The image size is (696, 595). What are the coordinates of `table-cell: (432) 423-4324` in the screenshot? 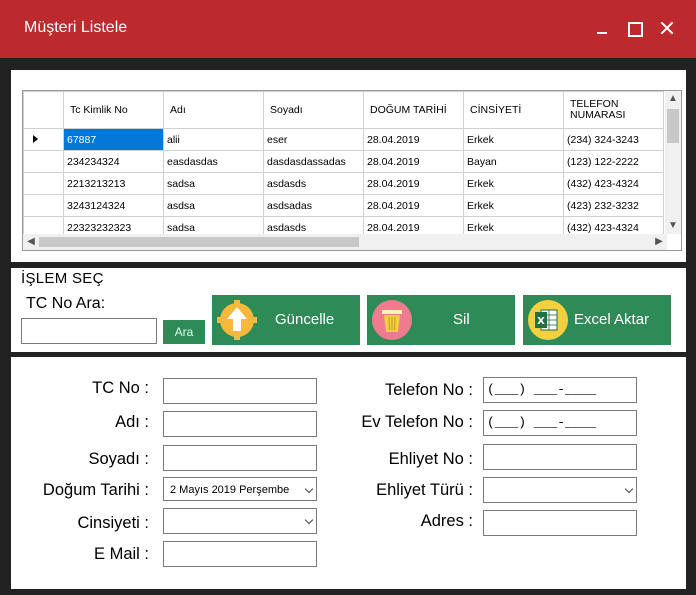 It's located at (613, 183).